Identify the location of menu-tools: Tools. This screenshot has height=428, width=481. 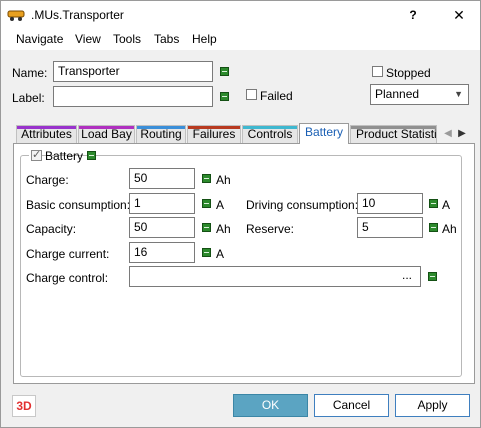
(127, 39).